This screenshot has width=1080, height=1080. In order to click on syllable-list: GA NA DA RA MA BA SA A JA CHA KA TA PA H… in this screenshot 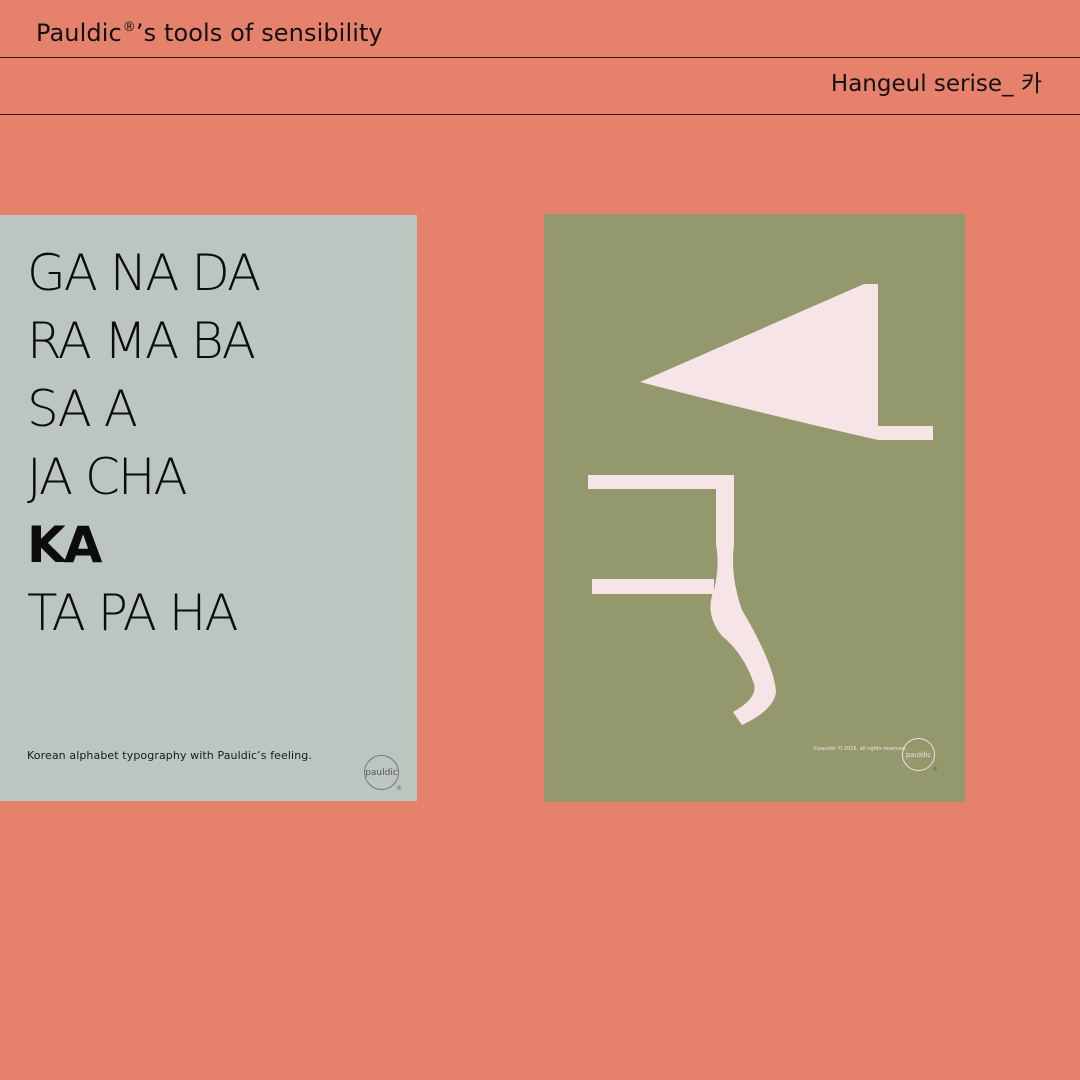, I will do `click(144, 443)`.